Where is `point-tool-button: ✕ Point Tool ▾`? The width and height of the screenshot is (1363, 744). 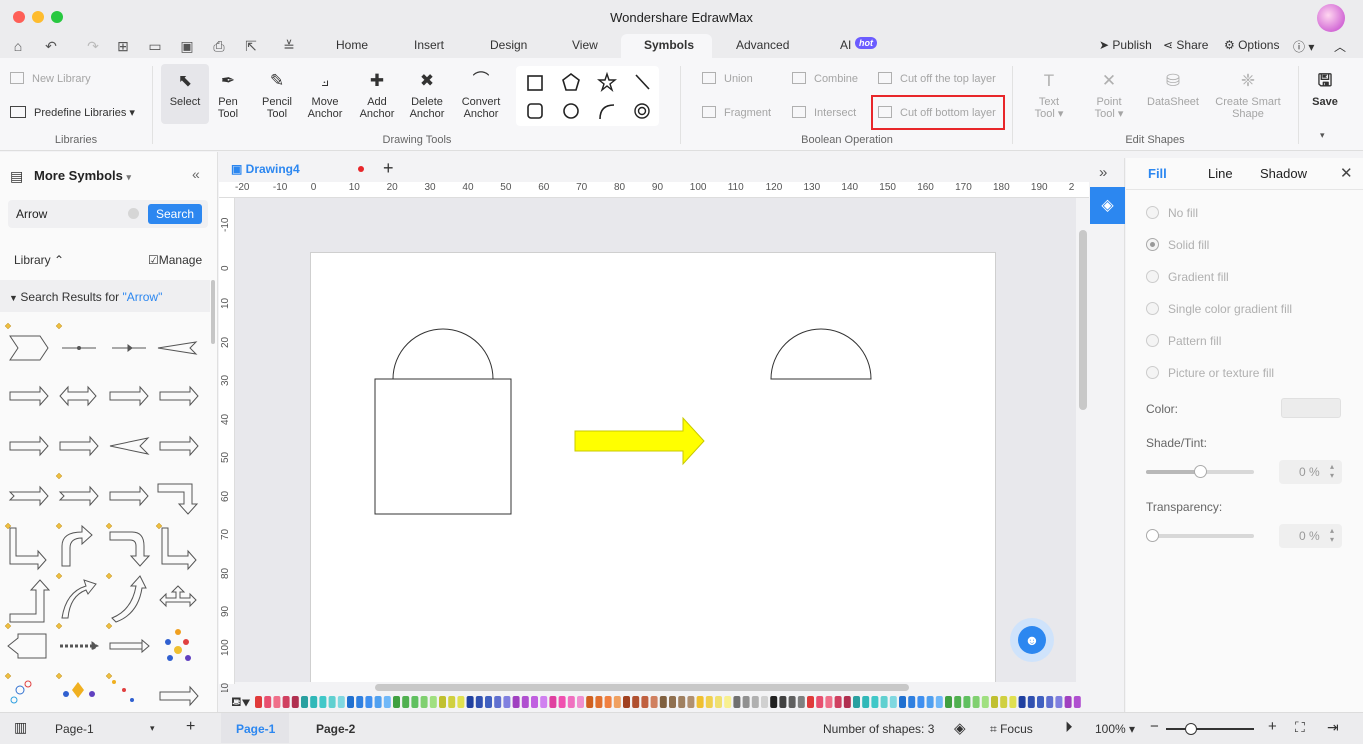 point-tool-button: ✕ Point Tool ▾ is located at coordinates (1109, 95).